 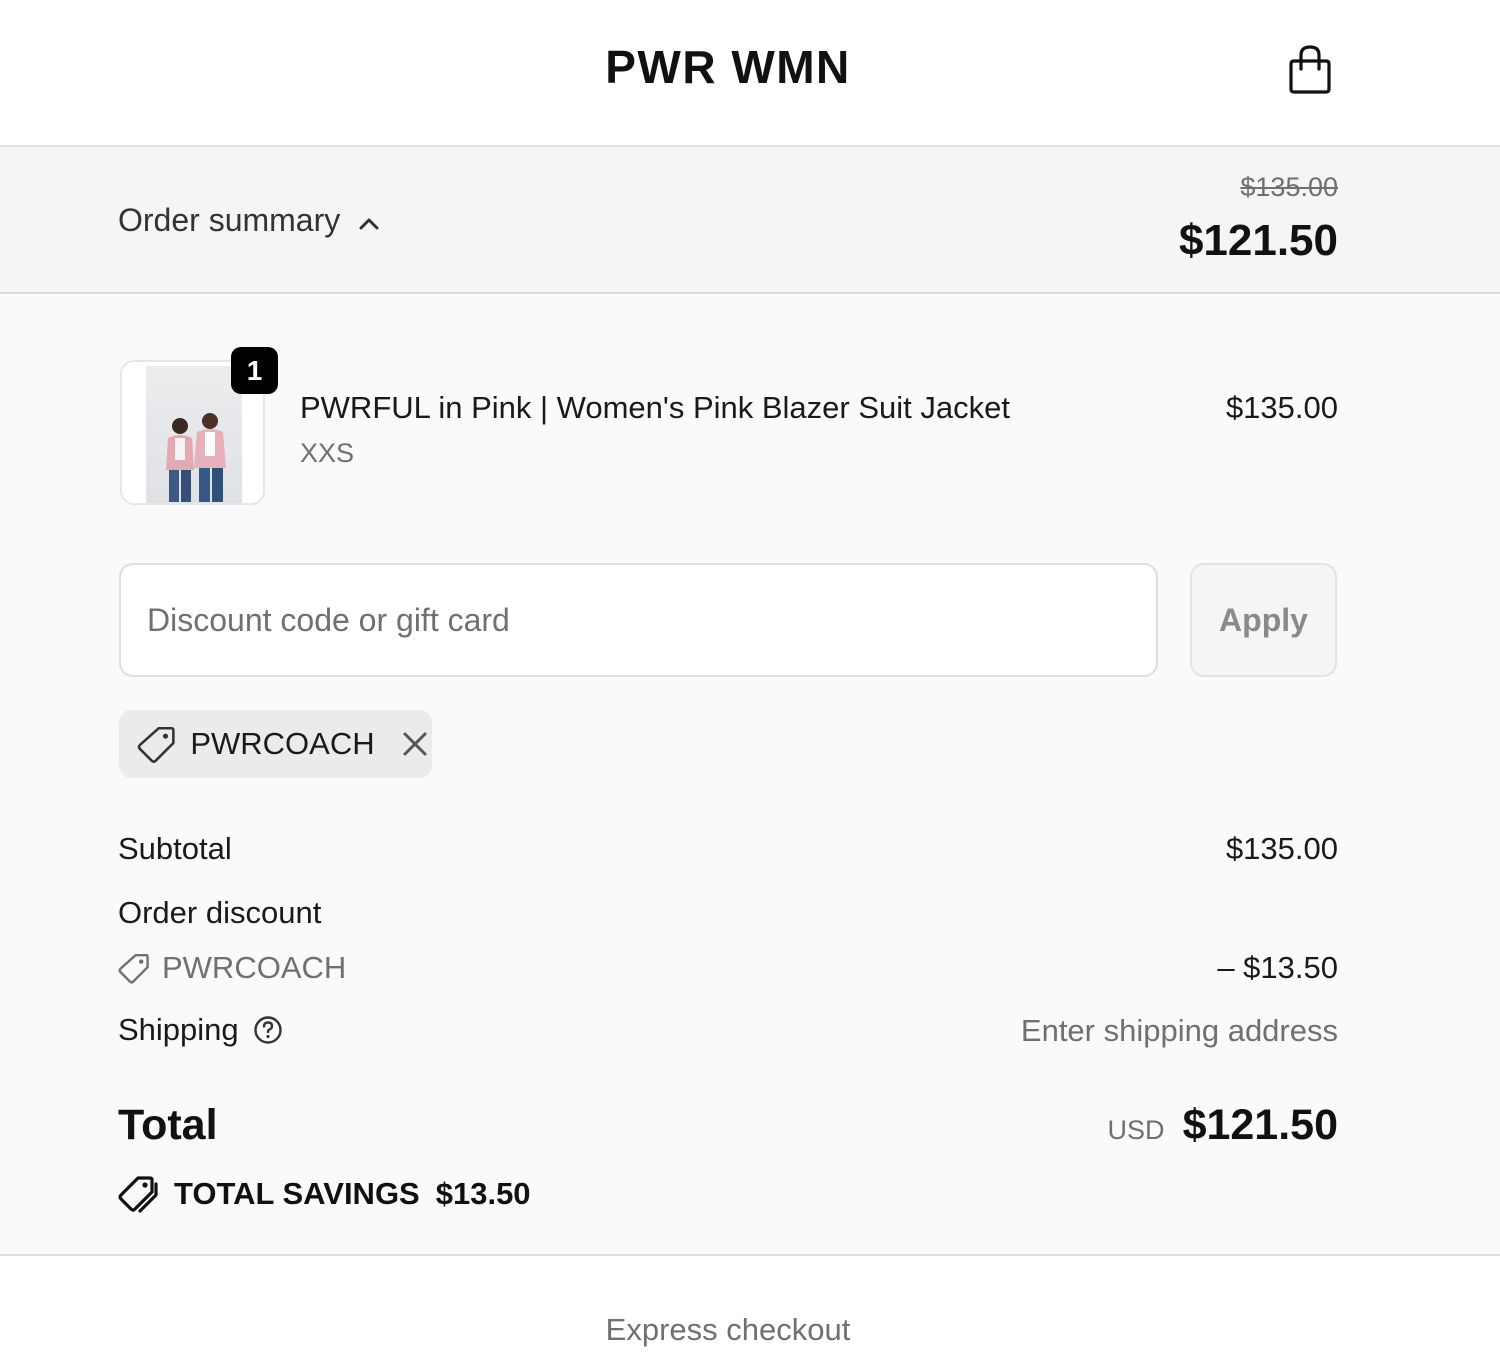 What do you see at coordinates (327, 453) in the screenshot?
I see `product-variant: XXS` at bounding box center [327, 453].